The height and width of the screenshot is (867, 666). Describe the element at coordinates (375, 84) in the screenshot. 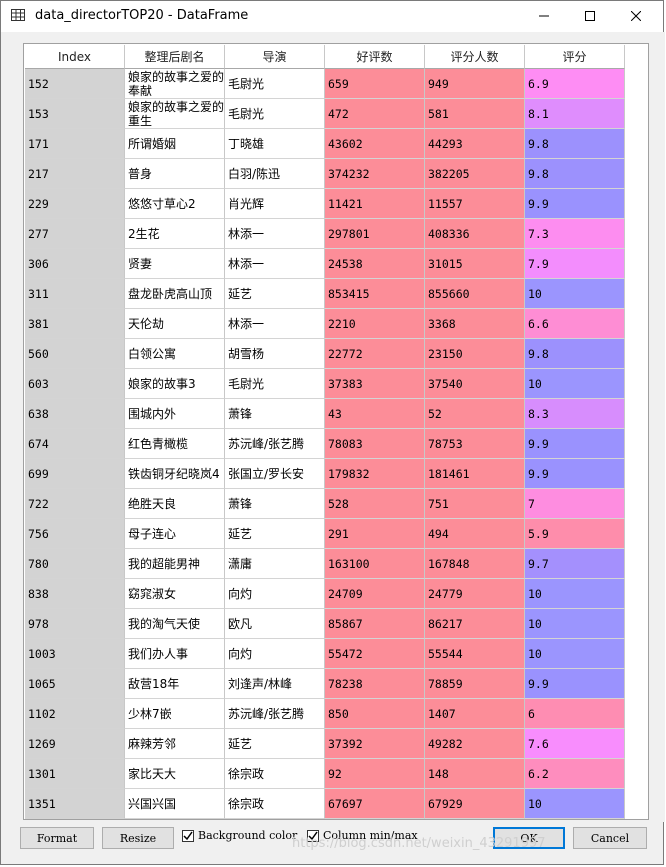

I see `cell-good-count: 659` at that location.